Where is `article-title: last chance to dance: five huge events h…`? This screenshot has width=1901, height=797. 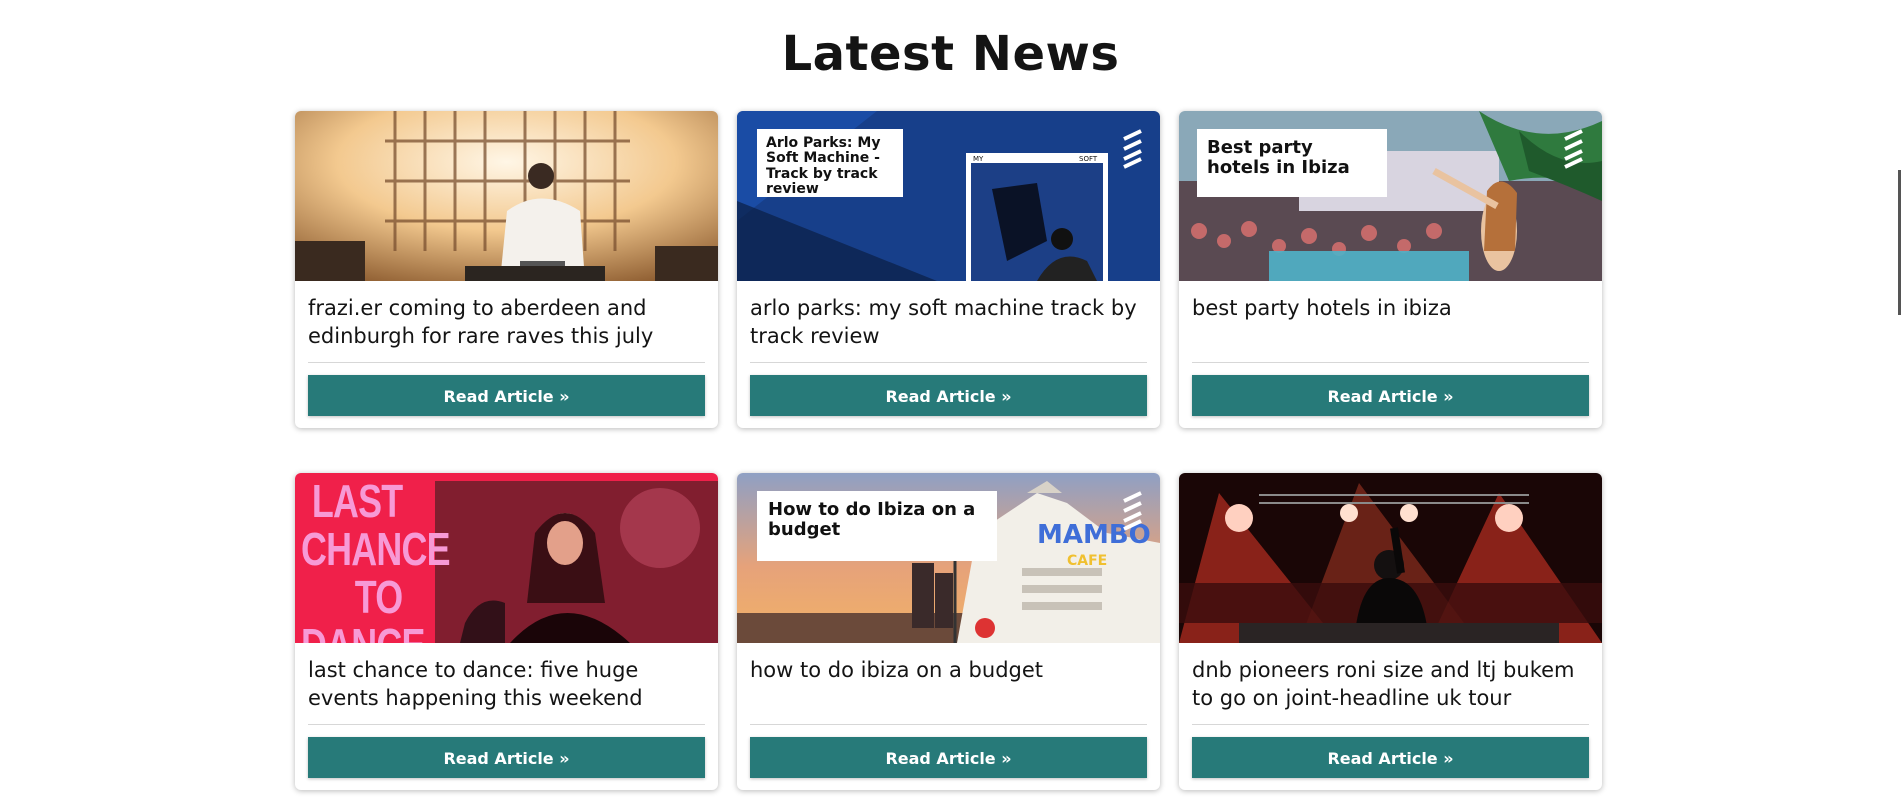
article-title: last chance to dance: five huge events h… is located at coordinates (508, 684).